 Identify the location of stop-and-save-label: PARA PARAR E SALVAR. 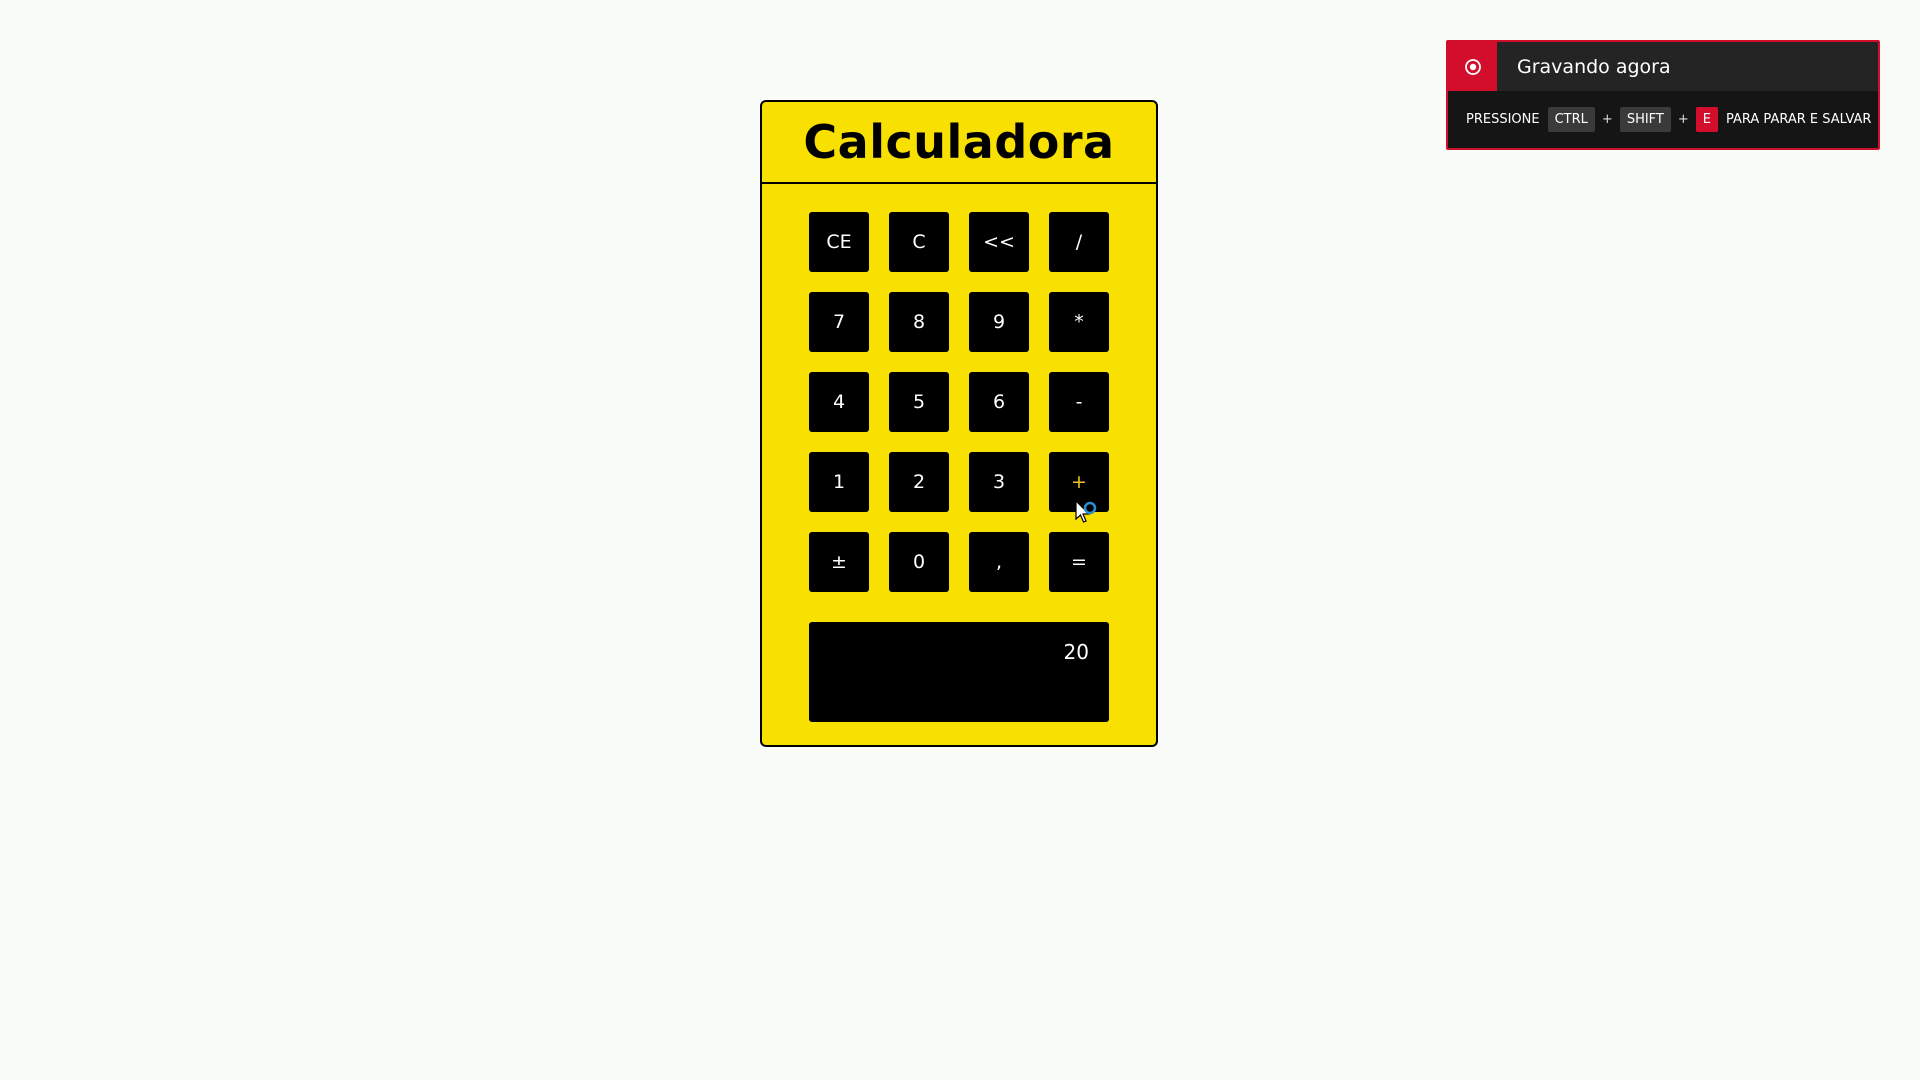
(1799, 119).